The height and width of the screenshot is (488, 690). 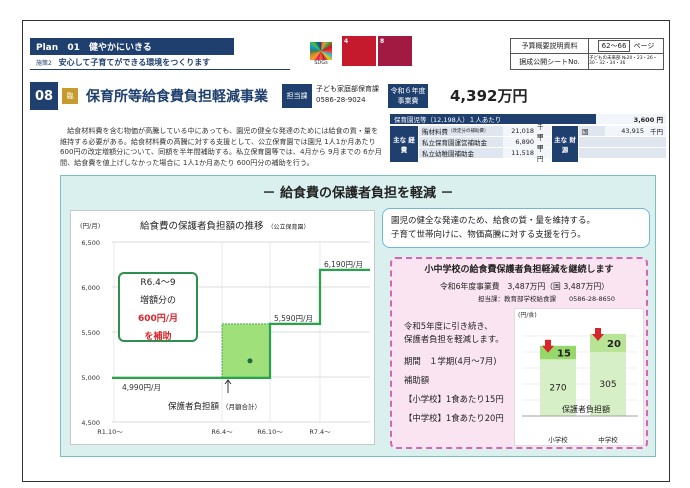 I want to click on sdgs-label: SDGs, so click(x=321, y=63).